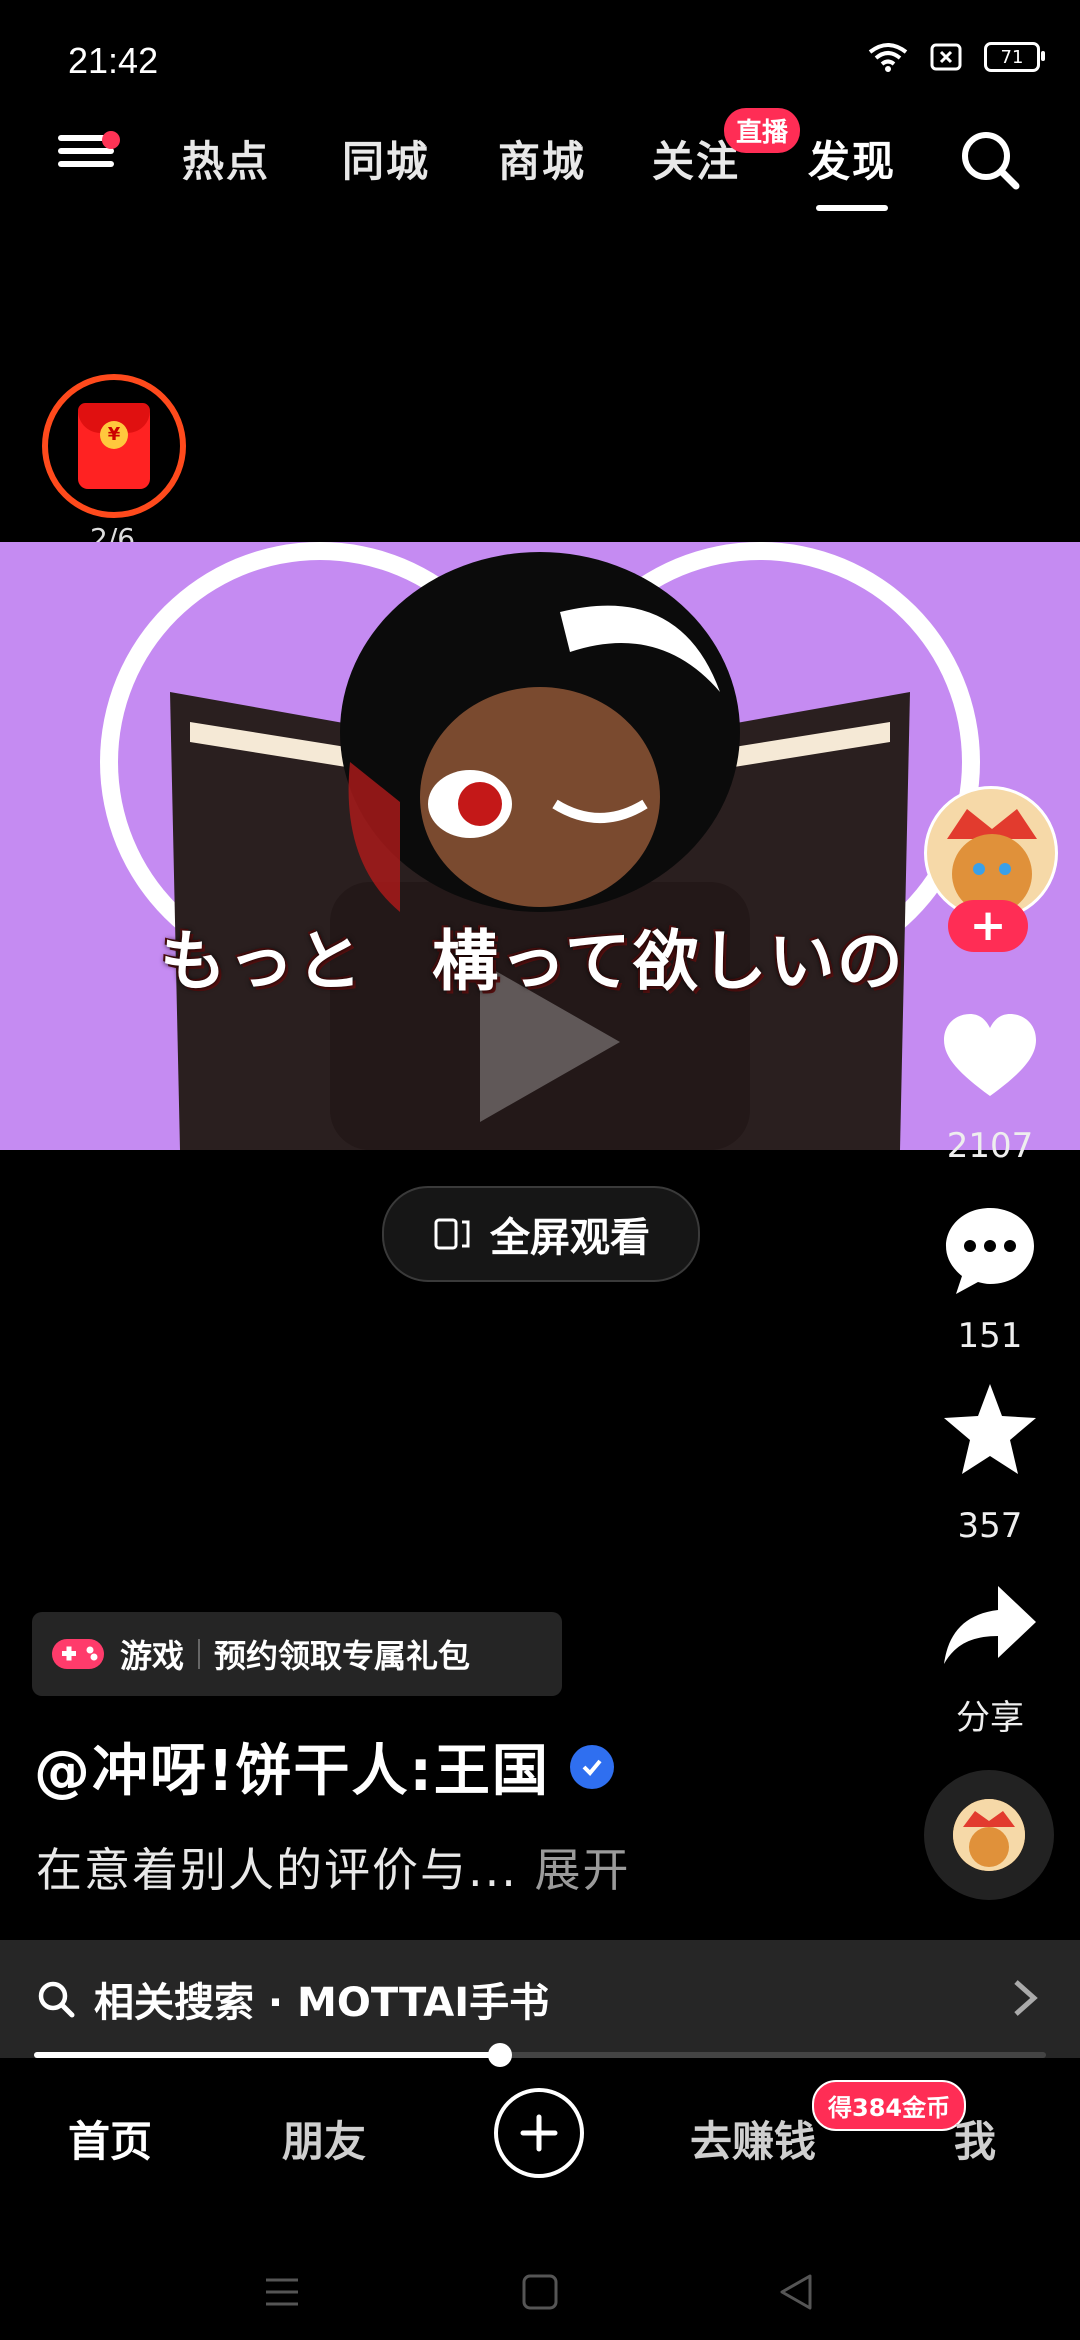 Image resolution: width=1080 pixels, height=2340 pixels. I want to click on related-search-bar: 相关搜索 · MOTTAI手书, so click(540, 1999).